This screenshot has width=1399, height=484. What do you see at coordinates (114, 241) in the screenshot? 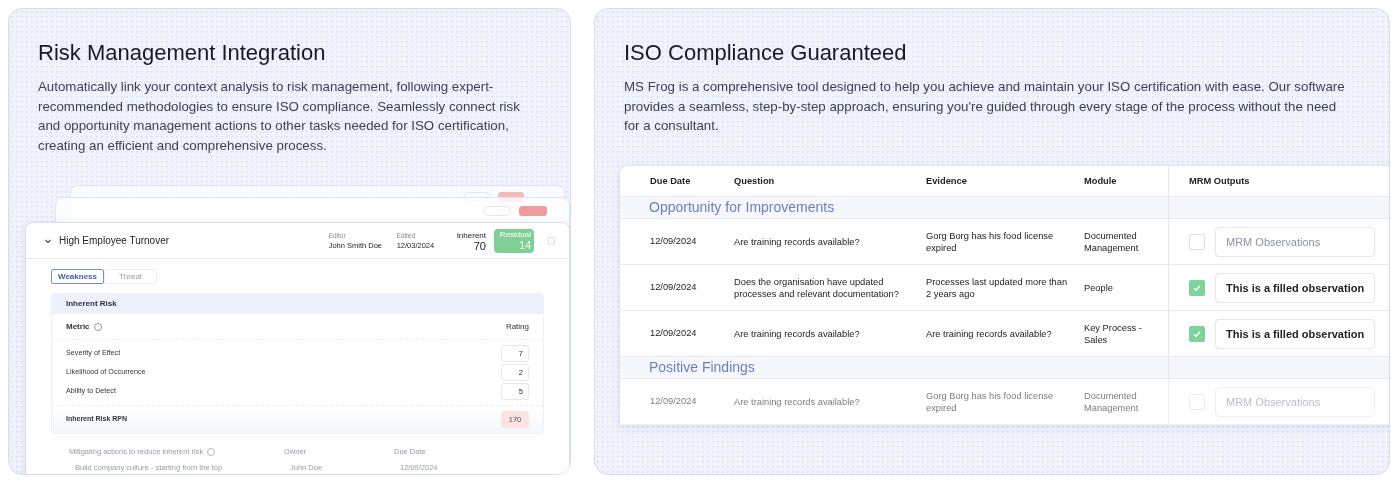
I see `risk-title: High Employee Turnover` at bounding box center [114, 241].